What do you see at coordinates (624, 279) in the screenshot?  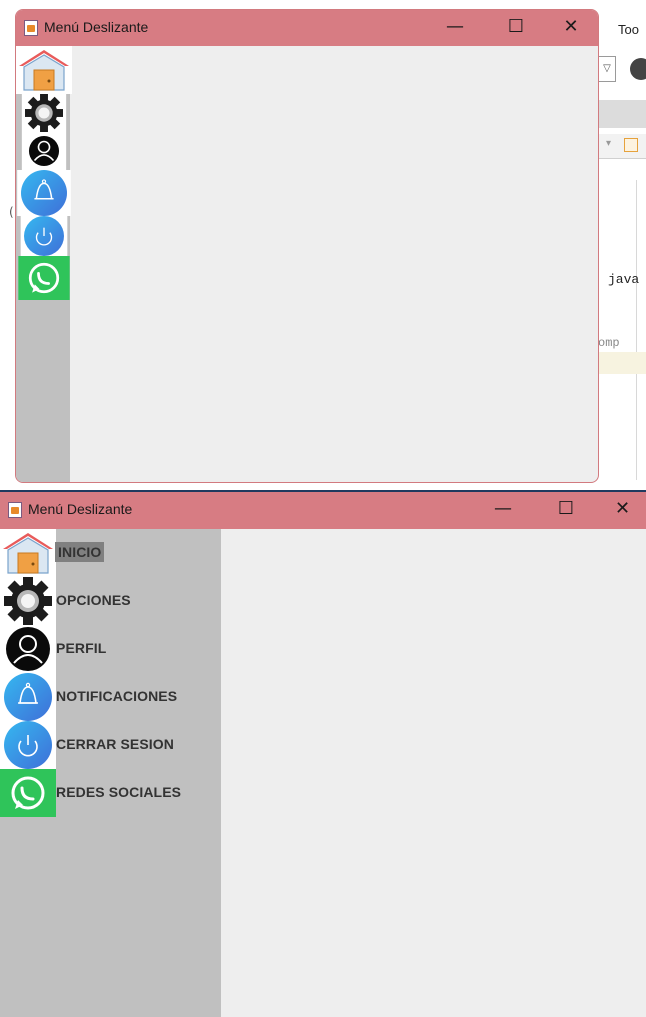 I see `ide-code-line: java` at bounding box center [624, 279].